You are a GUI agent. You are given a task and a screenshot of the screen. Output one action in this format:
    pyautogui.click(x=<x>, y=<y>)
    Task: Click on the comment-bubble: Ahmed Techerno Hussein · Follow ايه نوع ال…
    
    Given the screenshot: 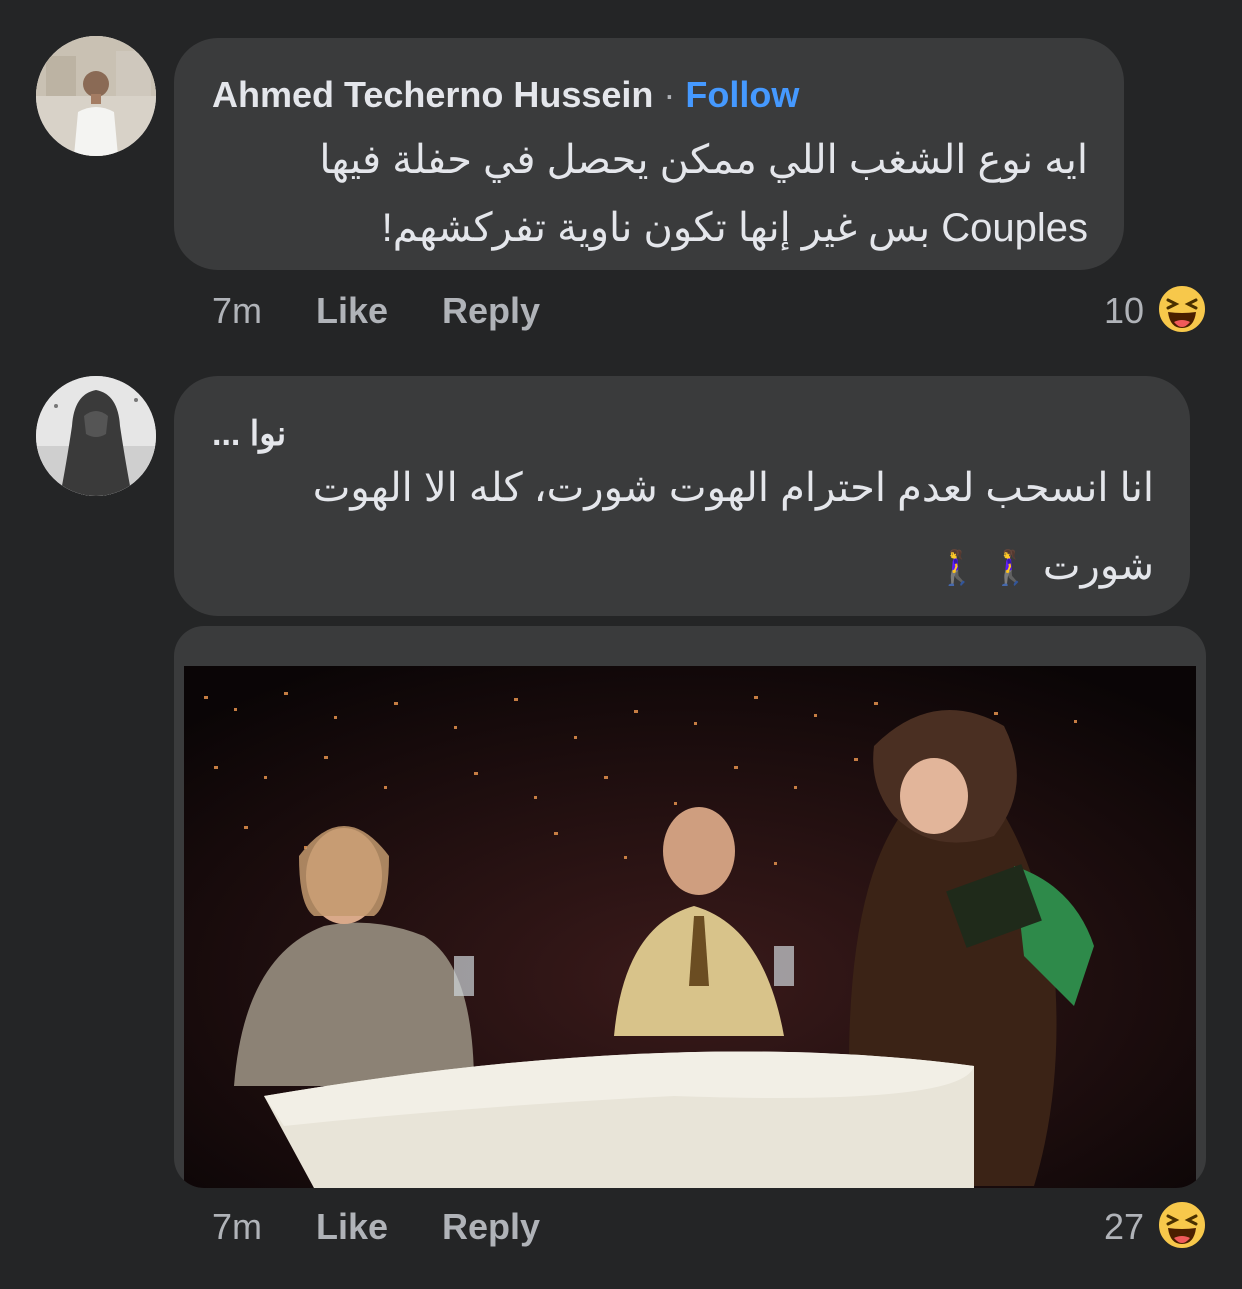 What is the action you would take?
    pyautogui.click(x=649, y=154)
    